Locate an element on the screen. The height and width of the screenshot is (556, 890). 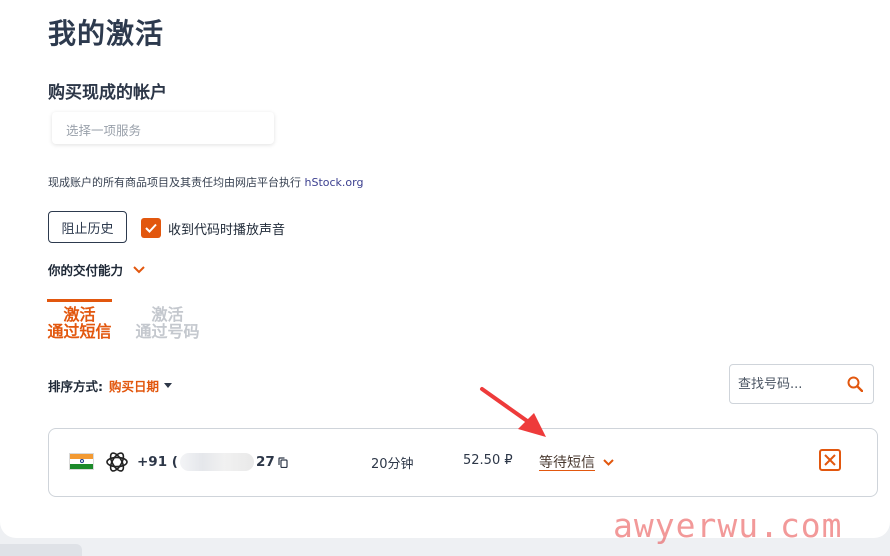
redacted-digits is located at coordinates (216, 462).